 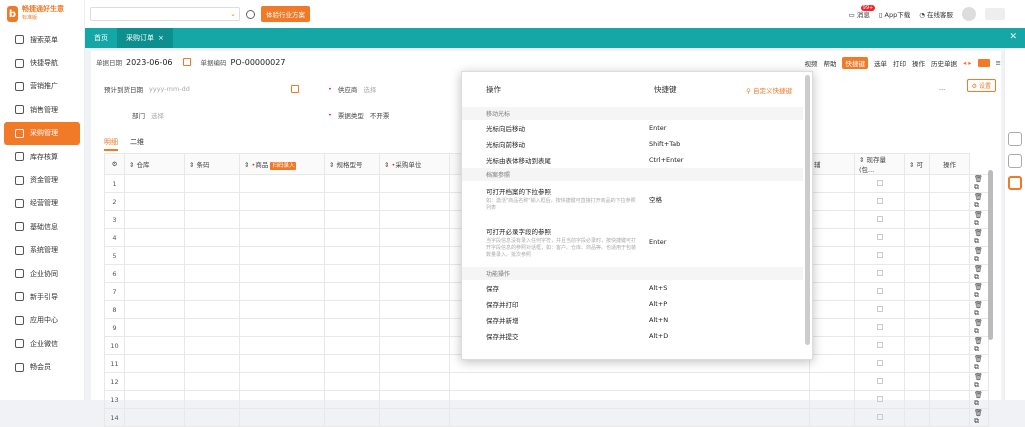 I want to click on sidebar-item: 畅会员, so click(x=42, y=366).